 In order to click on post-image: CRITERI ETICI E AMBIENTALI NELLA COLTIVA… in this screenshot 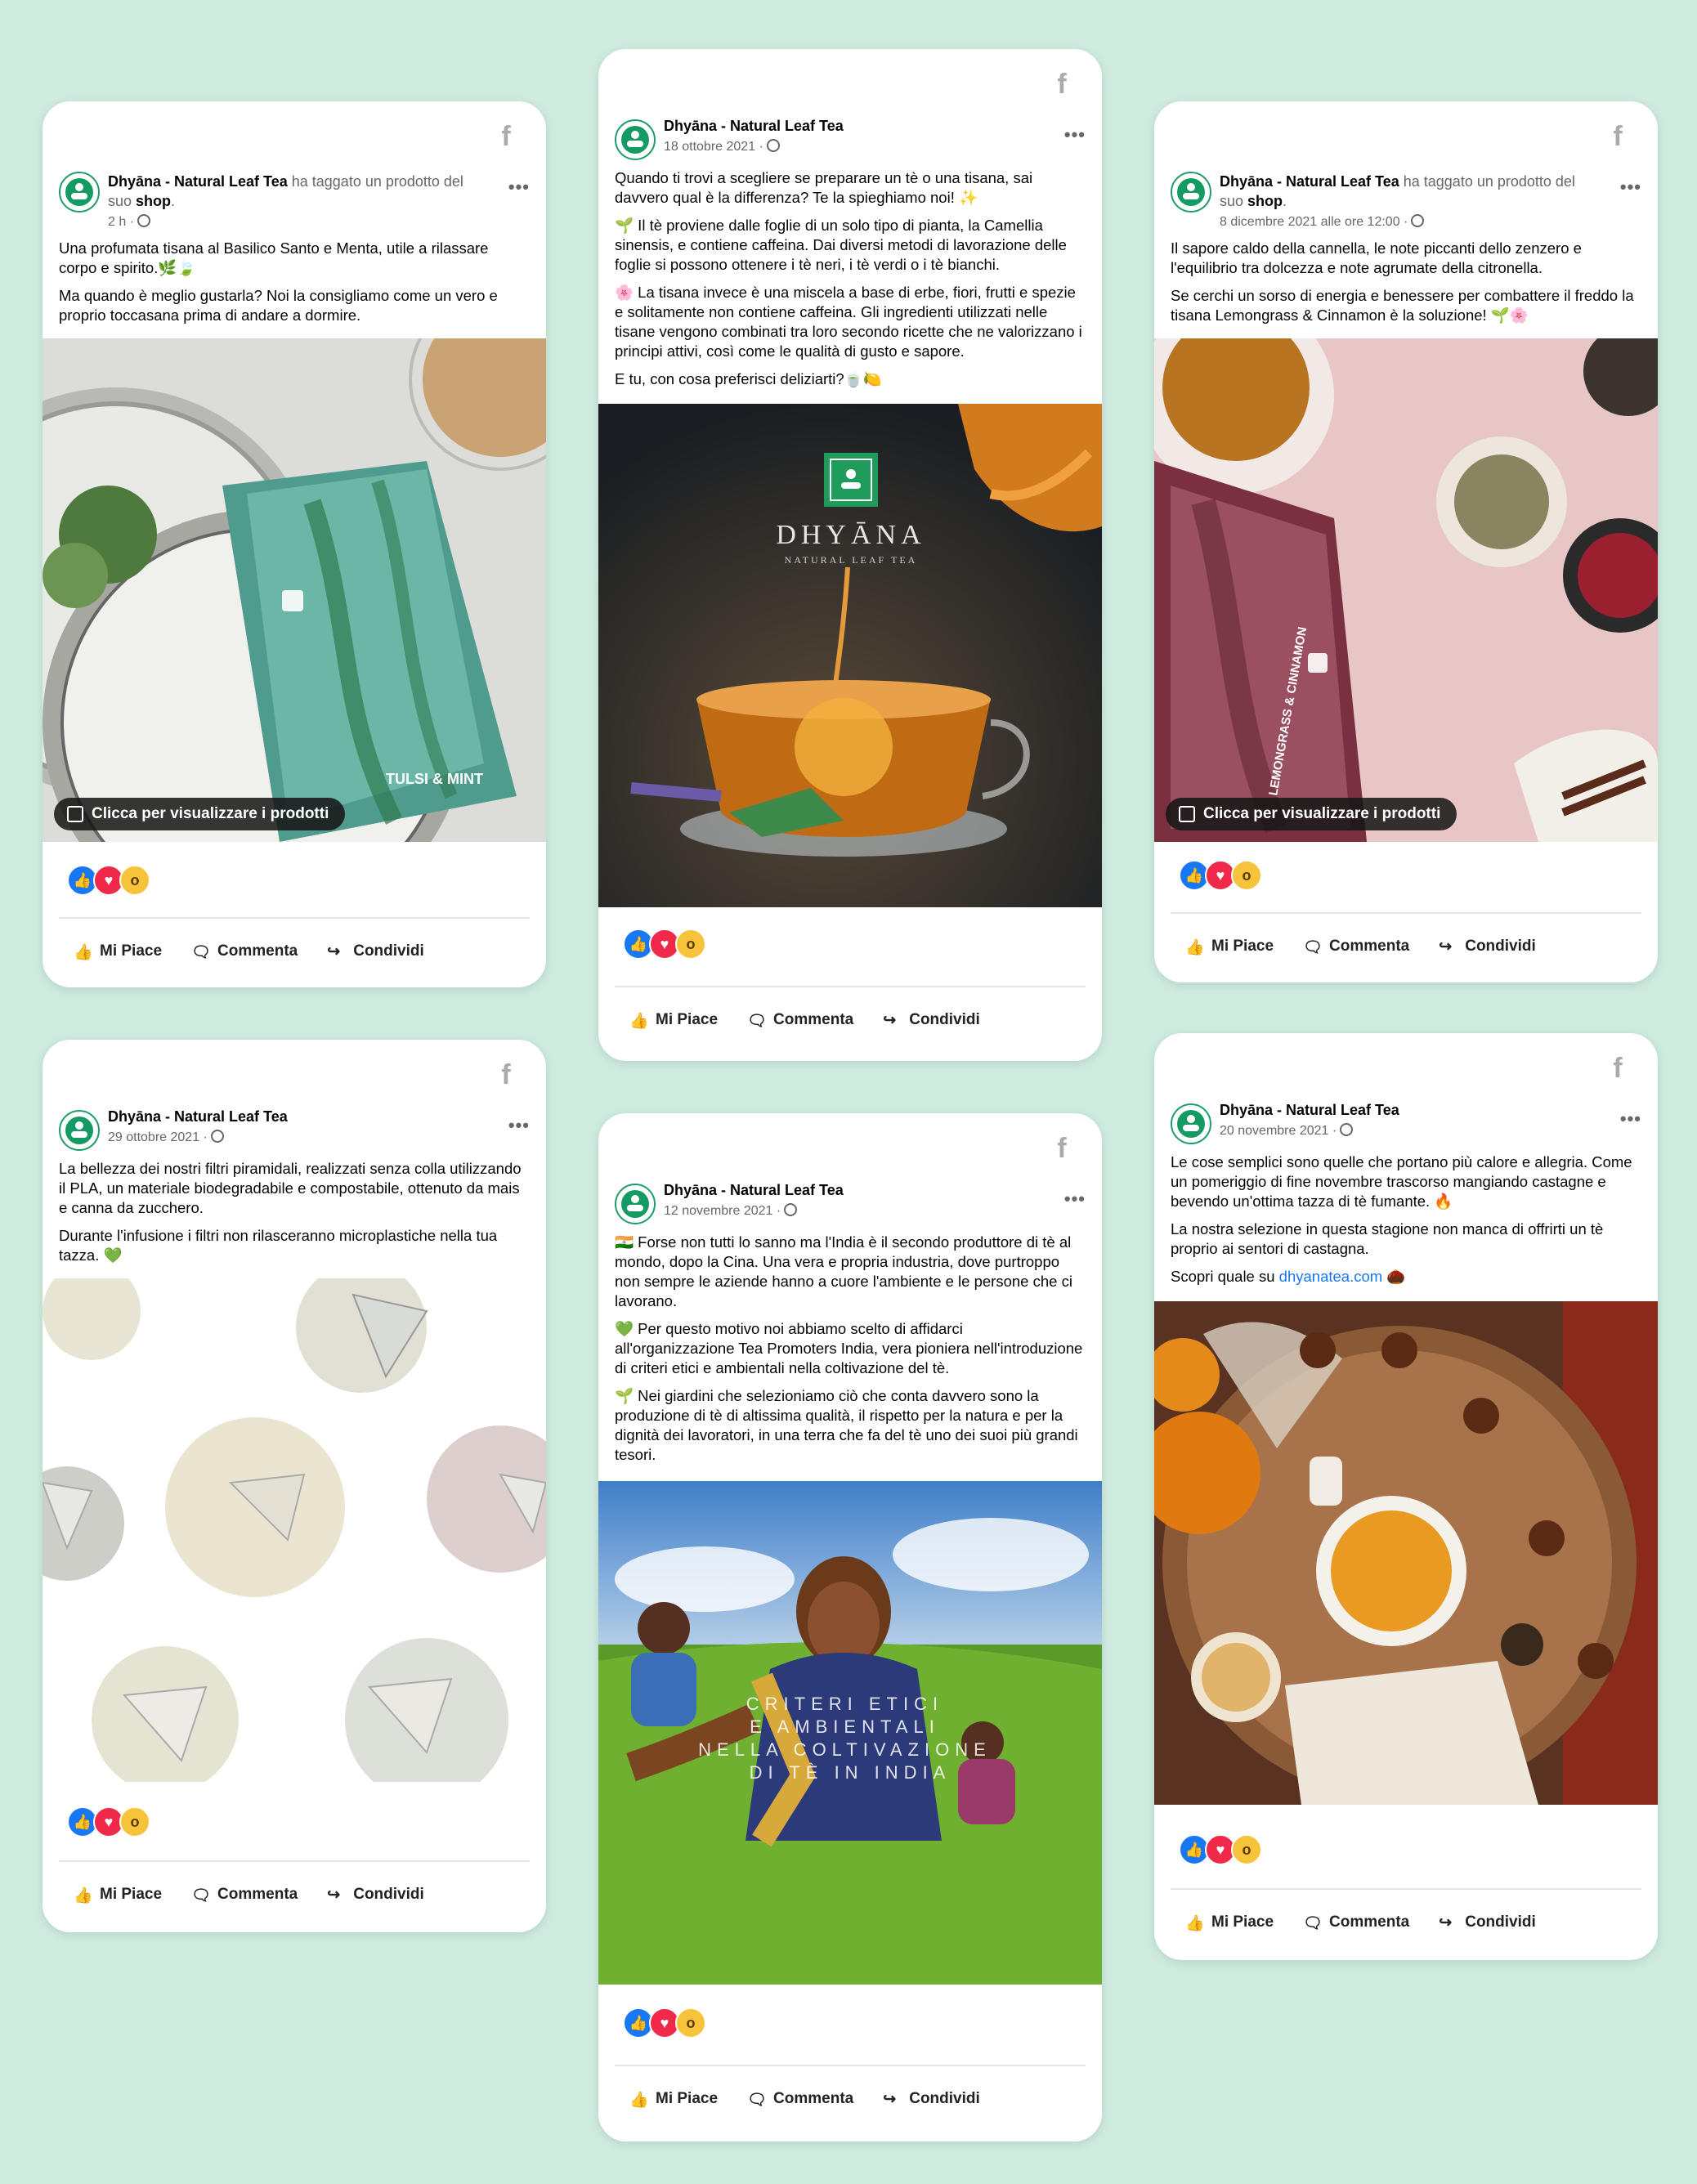, I will do `click(850, 1733)`.